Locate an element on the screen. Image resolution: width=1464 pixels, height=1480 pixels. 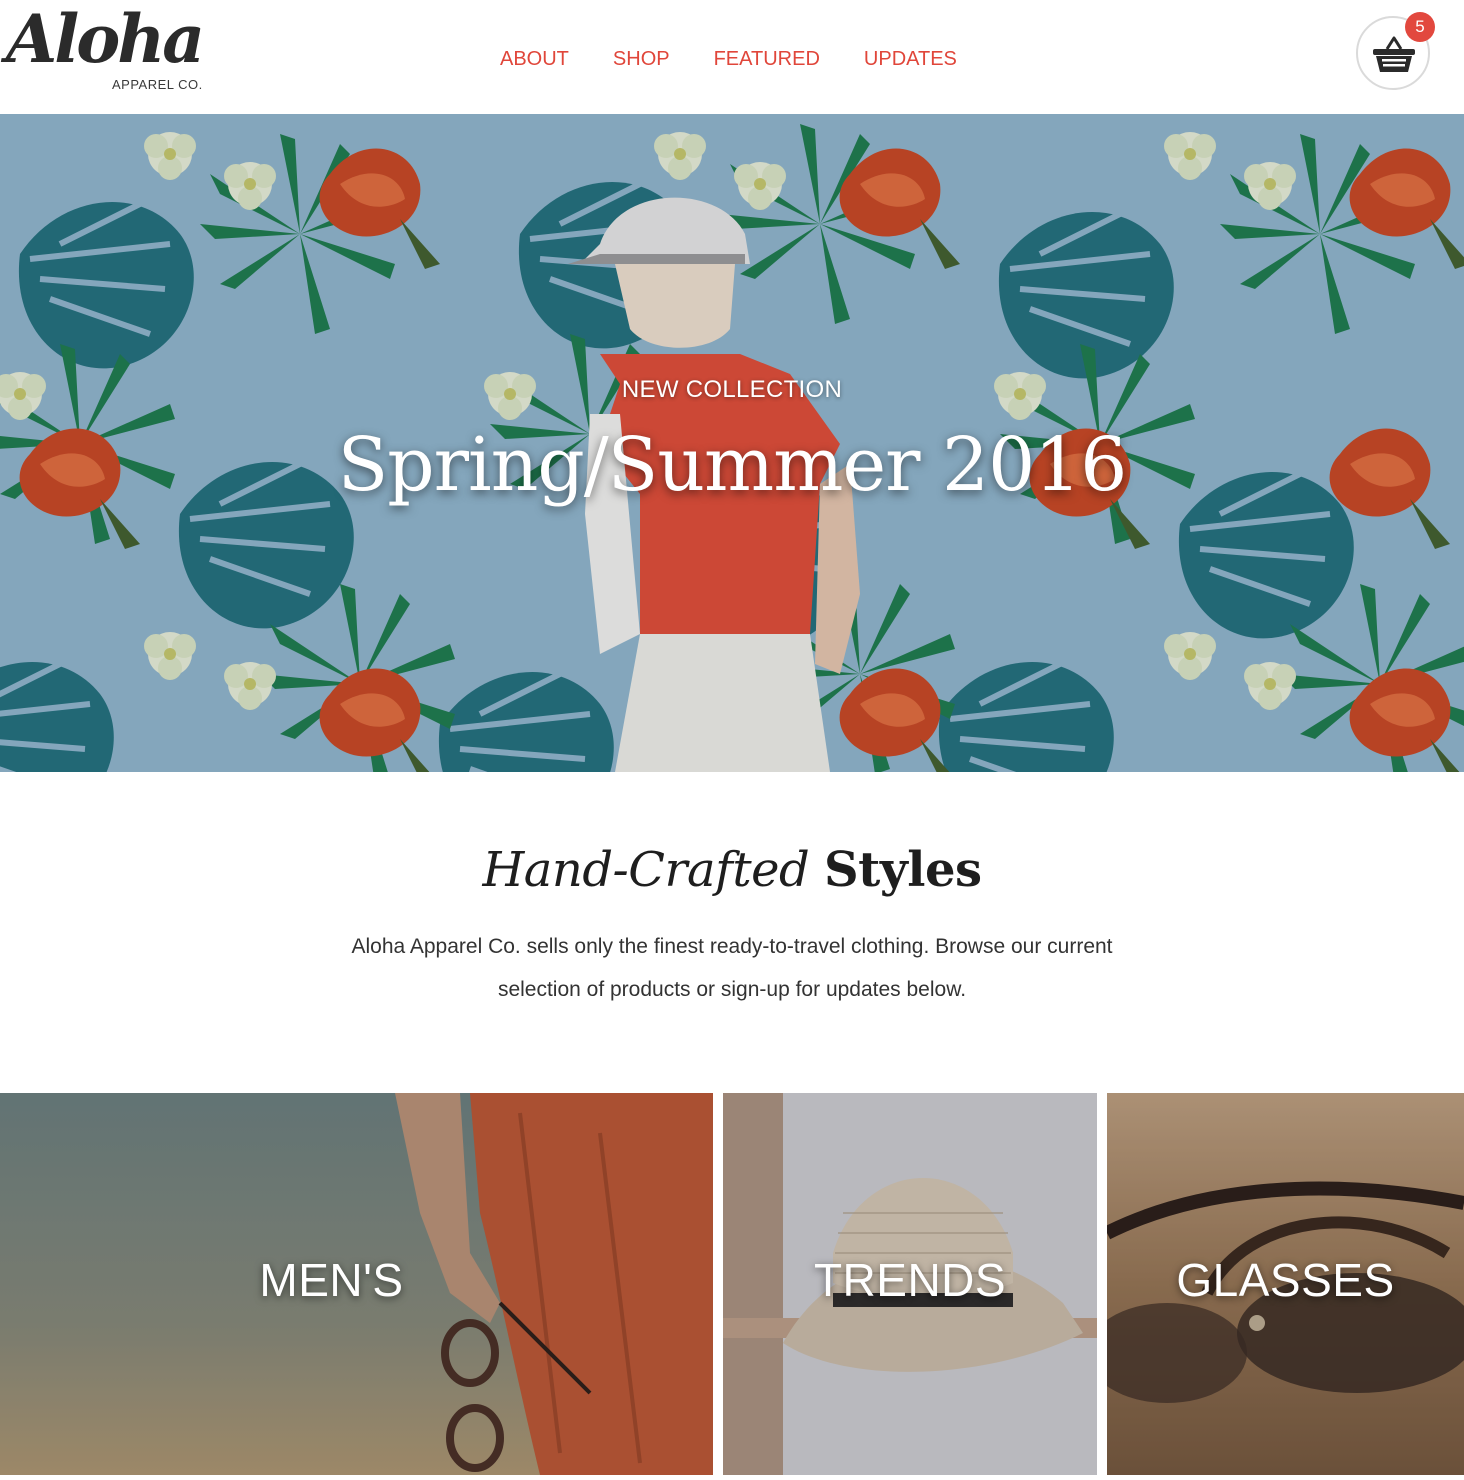
cart-count-badge: 5 is located at coordinates (1420, 27).